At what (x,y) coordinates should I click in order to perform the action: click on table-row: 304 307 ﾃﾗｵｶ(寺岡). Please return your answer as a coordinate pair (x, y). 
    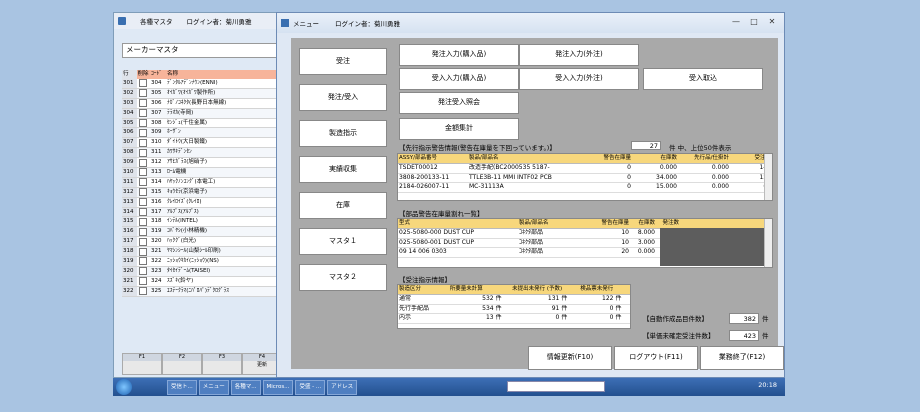
    Looking at the image, I should click on (202, 113).